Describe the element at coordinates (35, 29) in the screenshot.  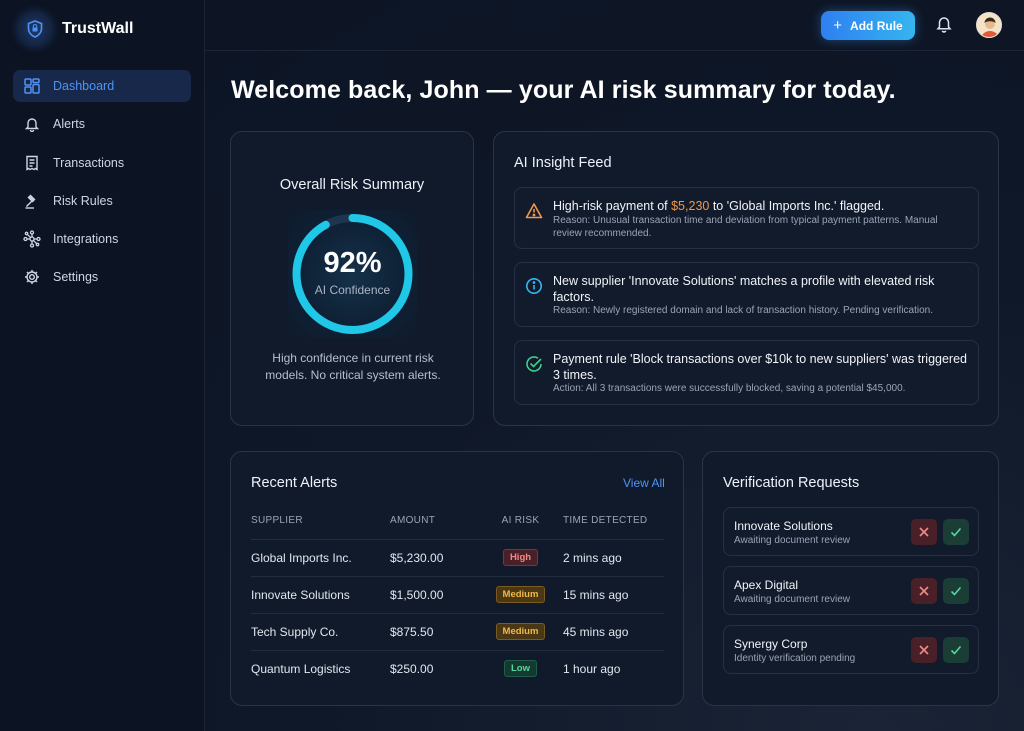
I see `shield-logo-icon` at that location.